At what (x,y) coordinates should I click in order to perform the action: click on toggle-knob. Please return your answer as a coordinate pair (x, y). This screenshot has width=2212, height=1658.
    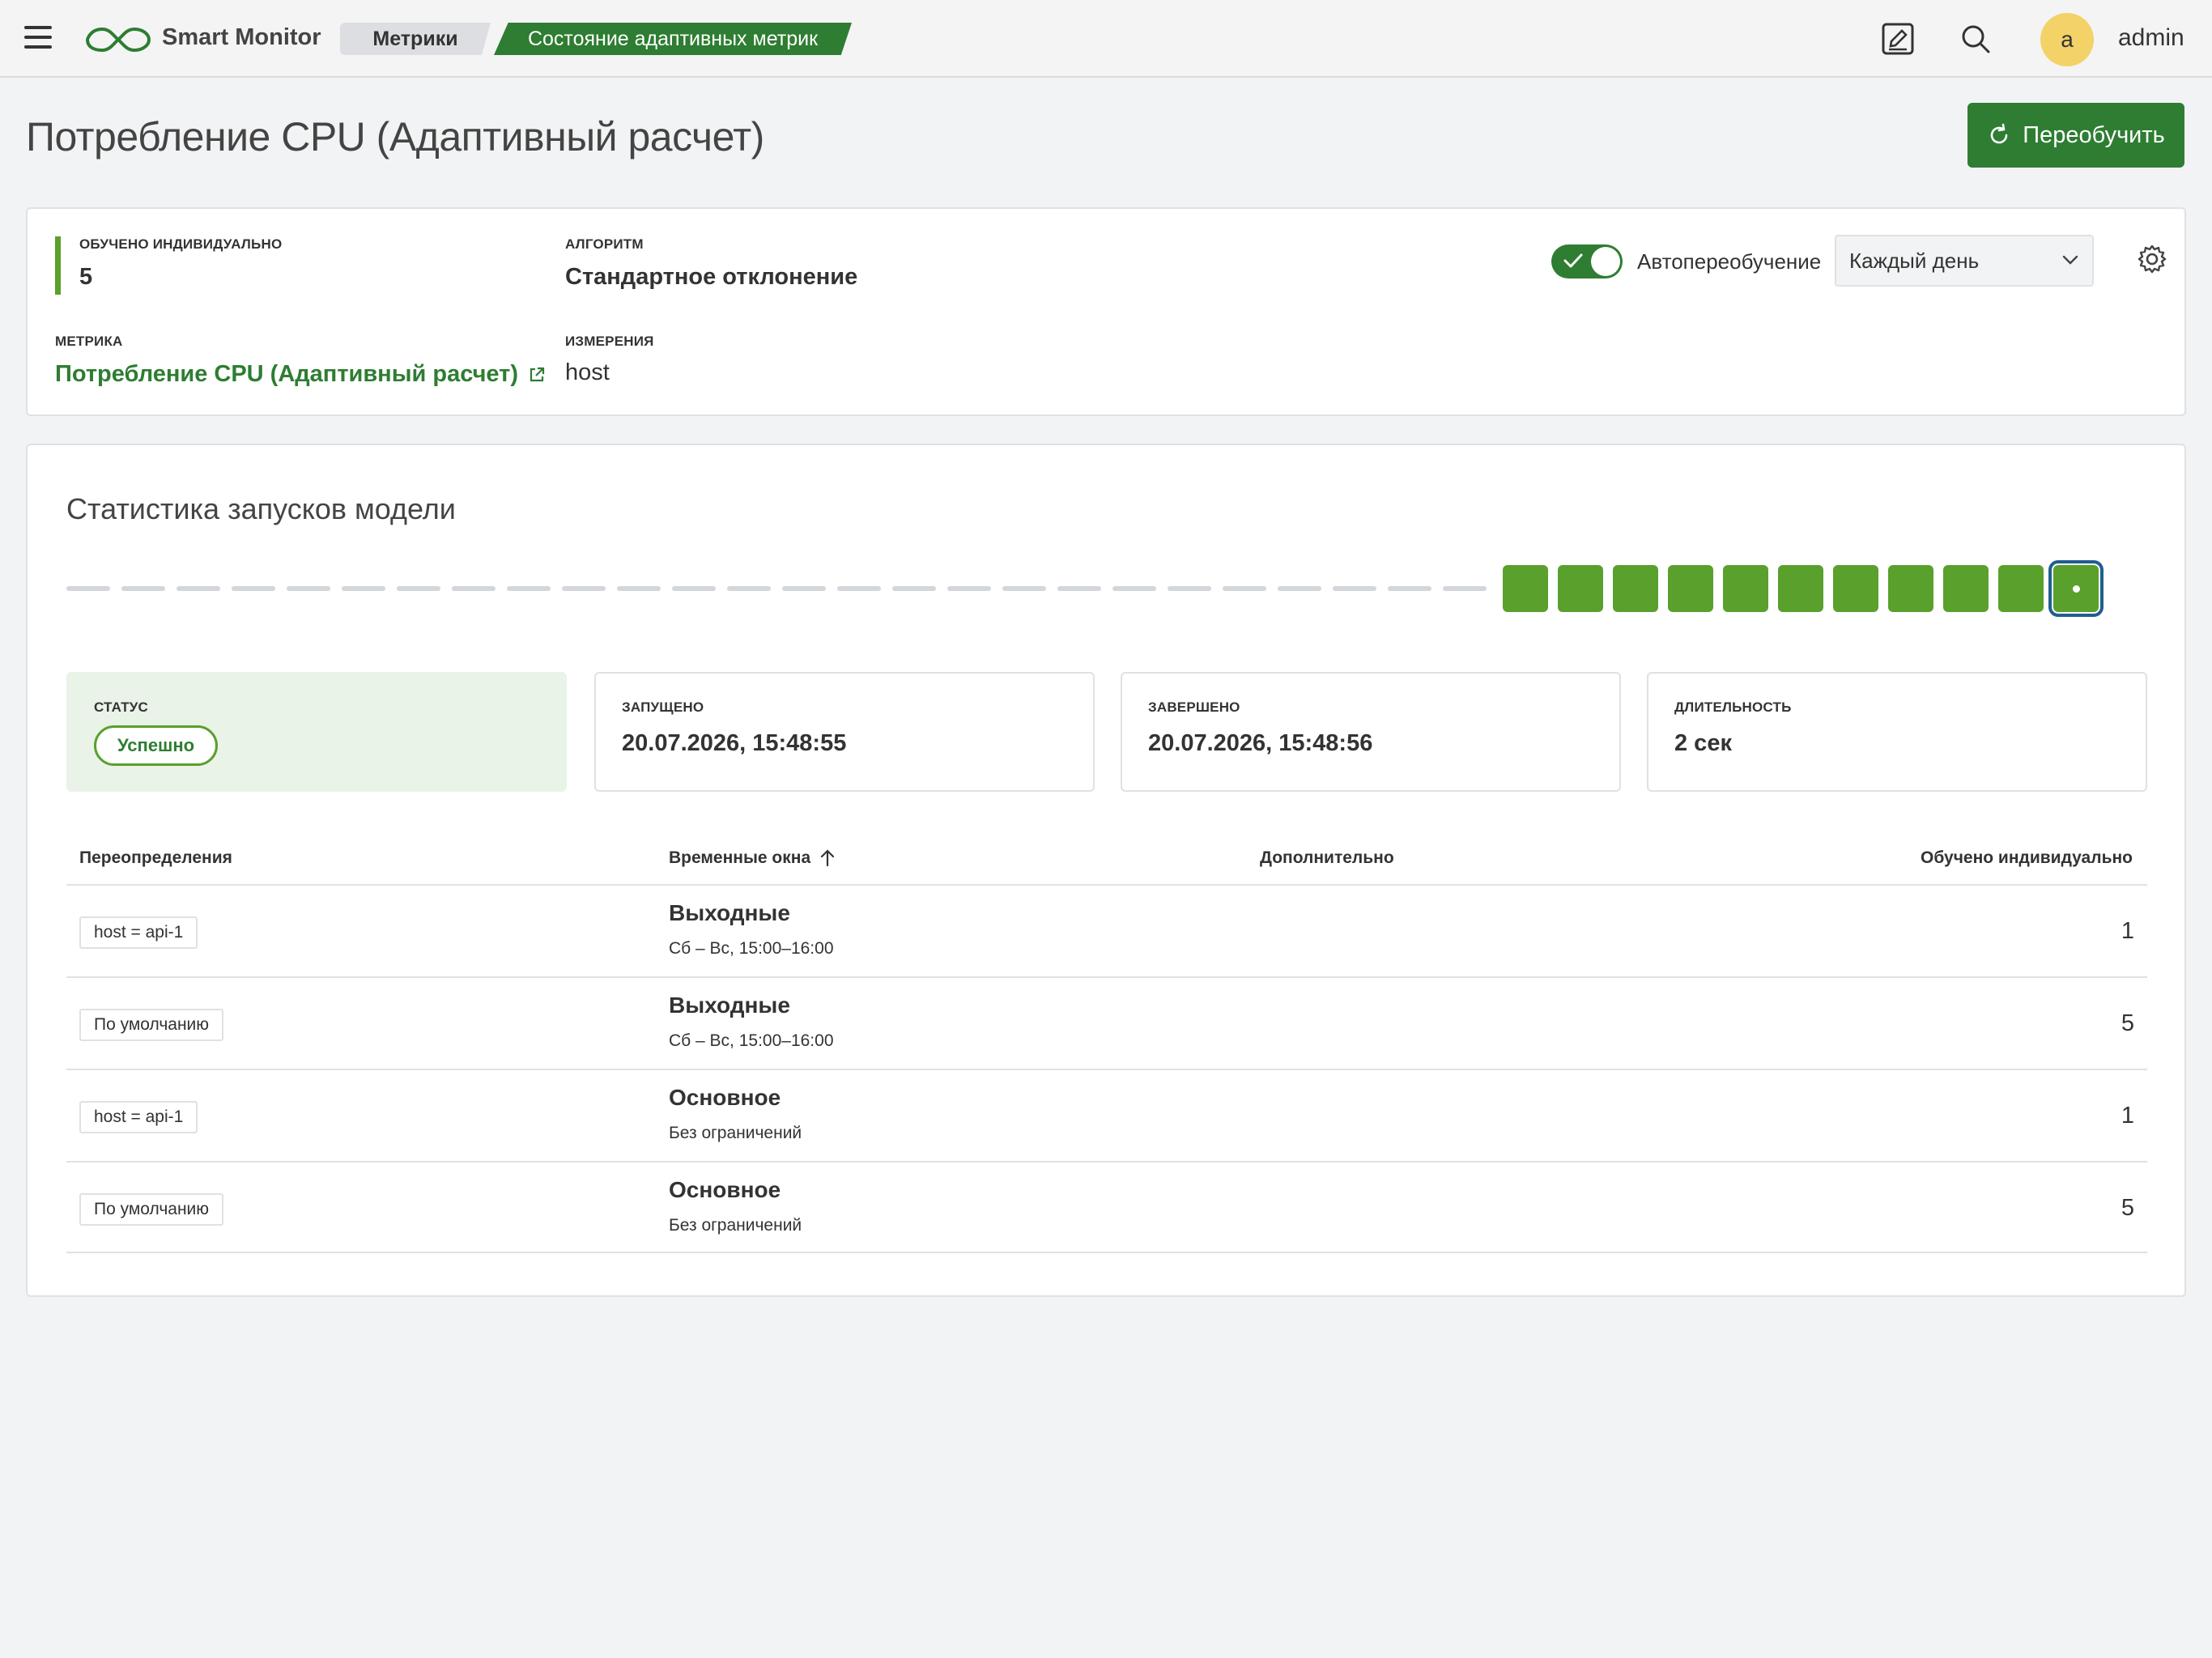
    Looking at the image, I should click on (1606, 261).